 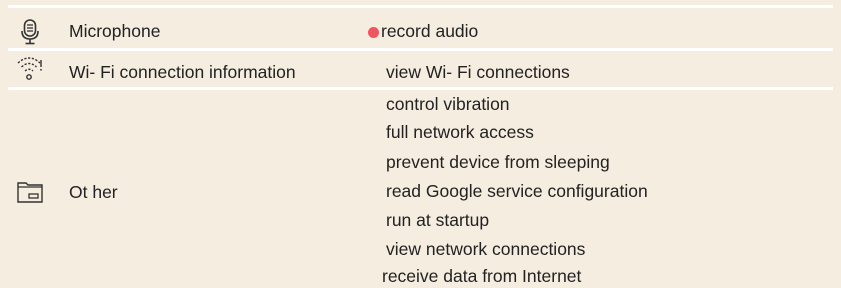 I want to click on permission-run-at-startup: run at startup, so click(x=438, y=220).